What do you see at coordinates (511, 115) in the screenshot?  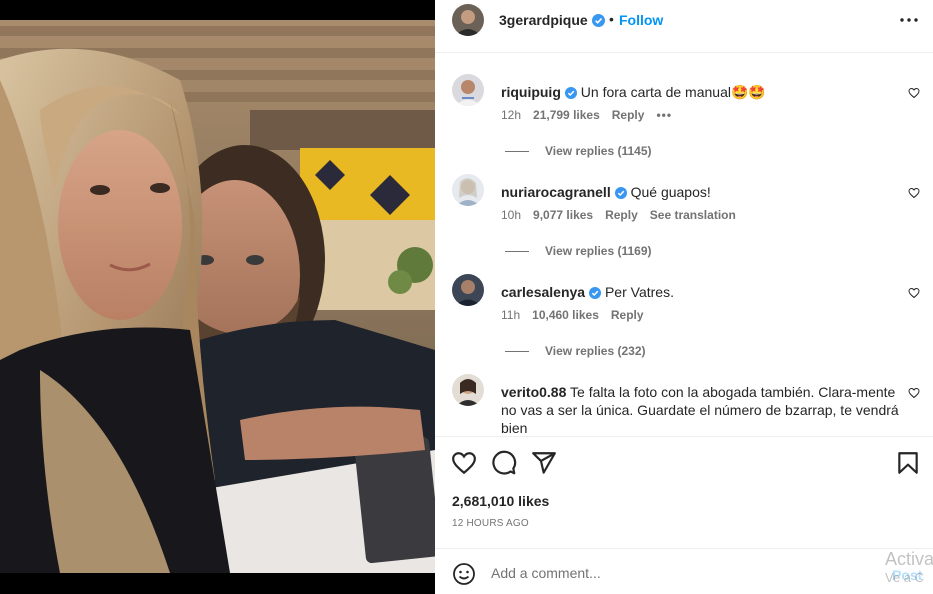 I see `comment-time: 12h` at bounding box center [511, 115].